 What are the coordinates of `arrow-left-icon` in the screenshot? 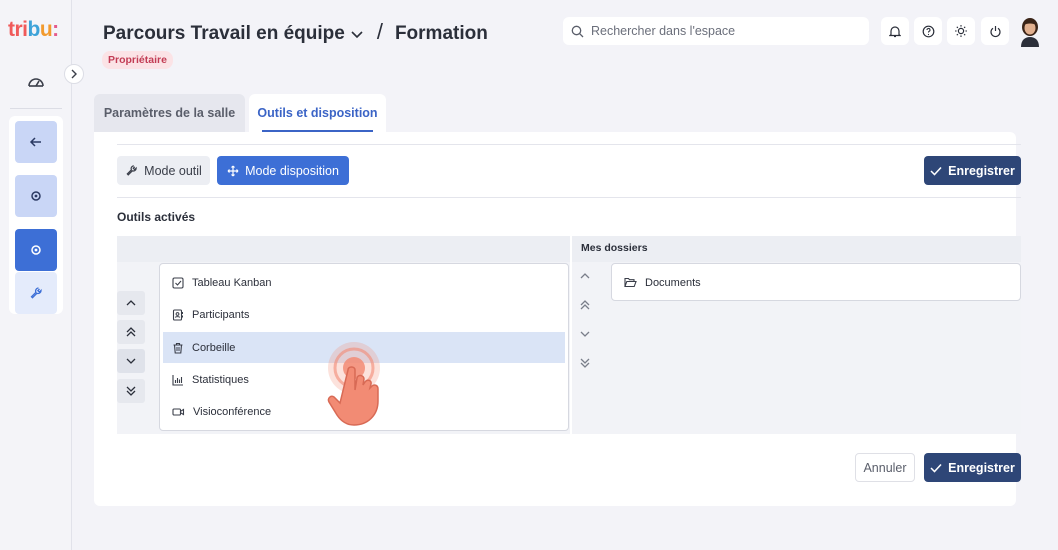 It's located at (35, 142).